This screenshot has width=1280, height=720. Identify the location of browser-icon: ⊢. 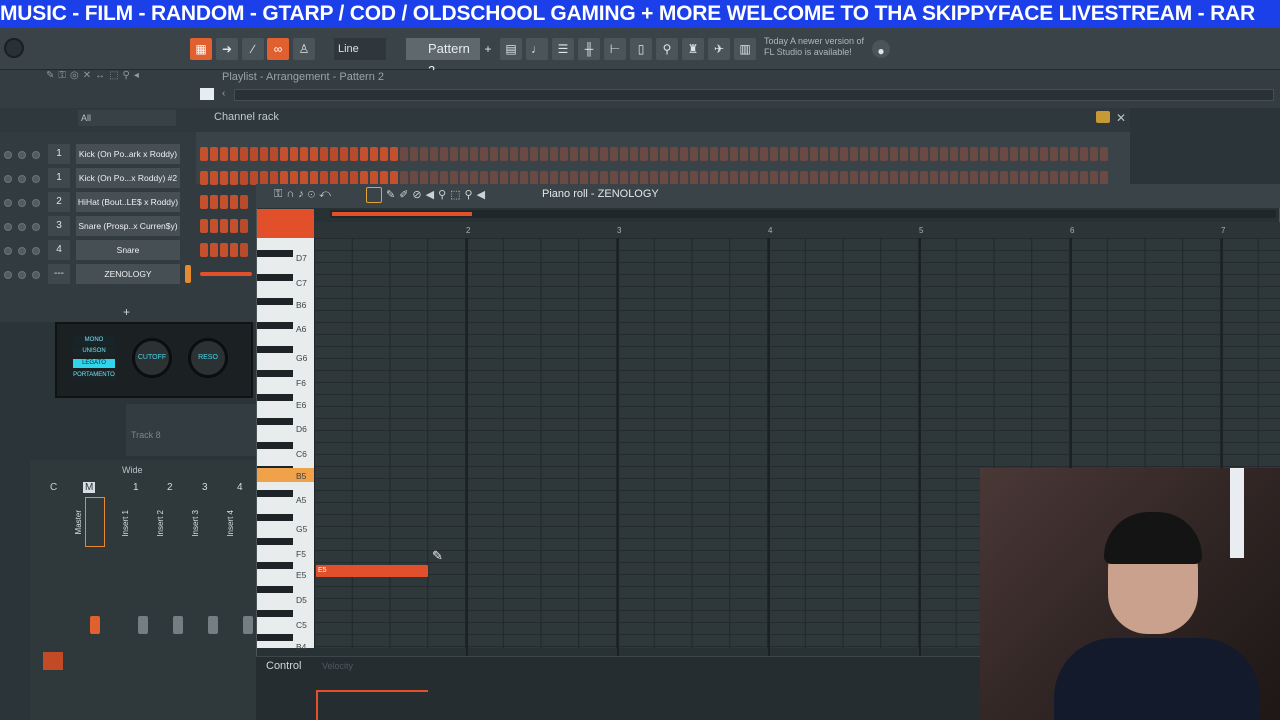
(615, 49).